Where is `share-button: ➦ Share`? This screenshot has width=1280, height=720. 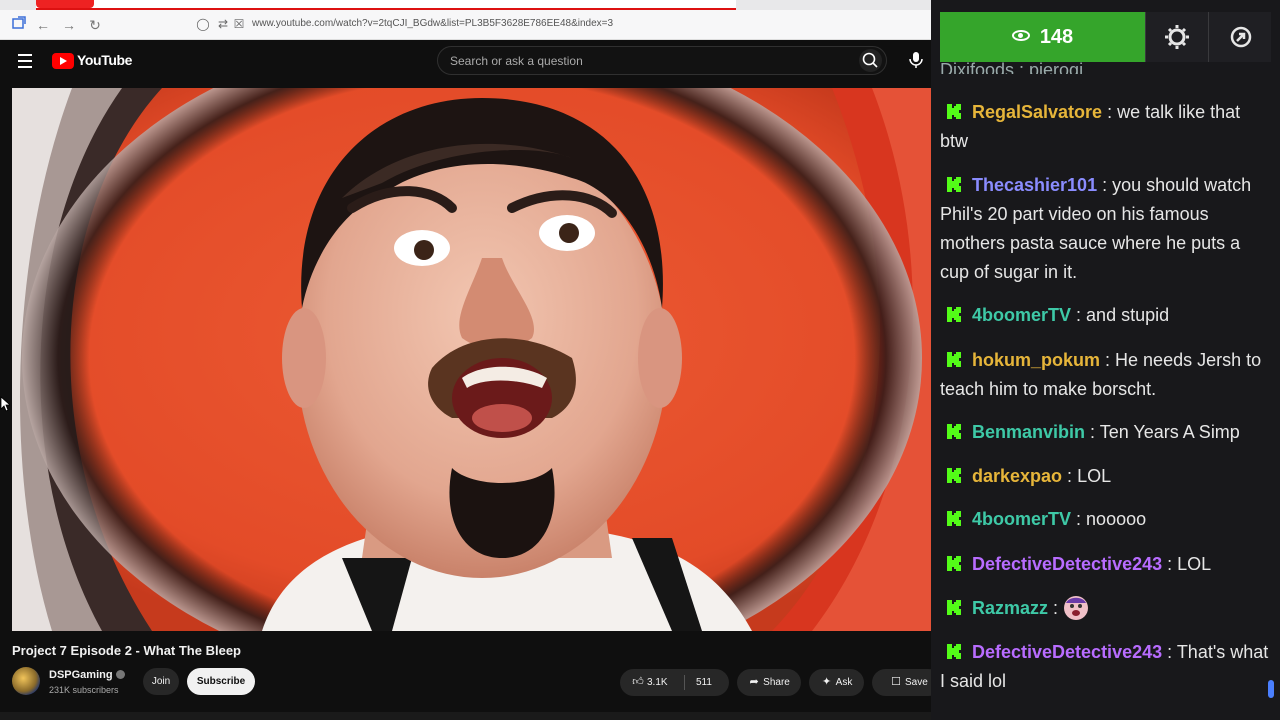
share-button: ➦ Share is located at coordinates (769, 682).